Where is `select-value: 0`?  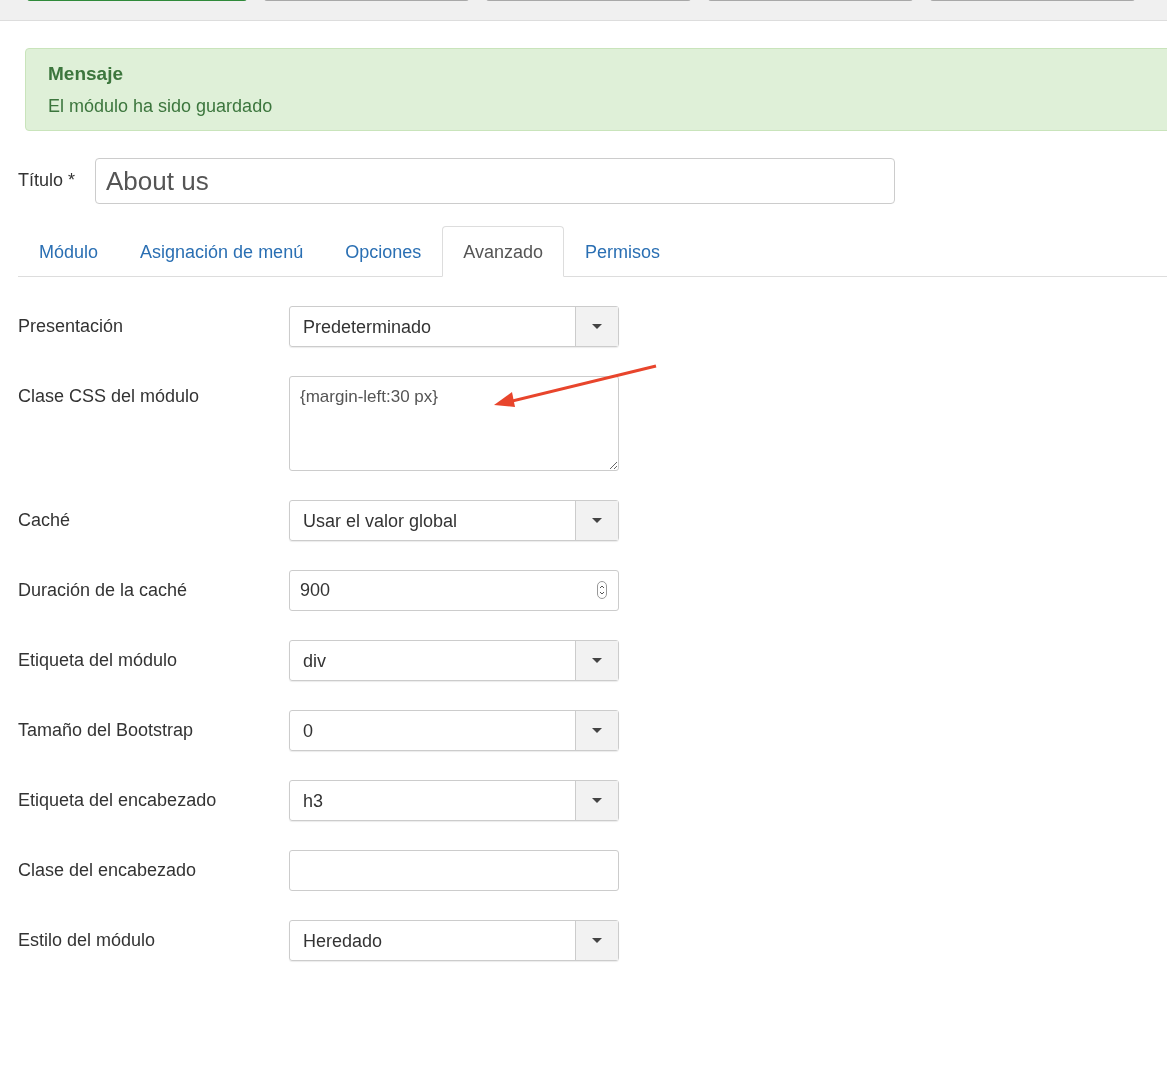 select-value: 0 is located at coordinates (308, 731).